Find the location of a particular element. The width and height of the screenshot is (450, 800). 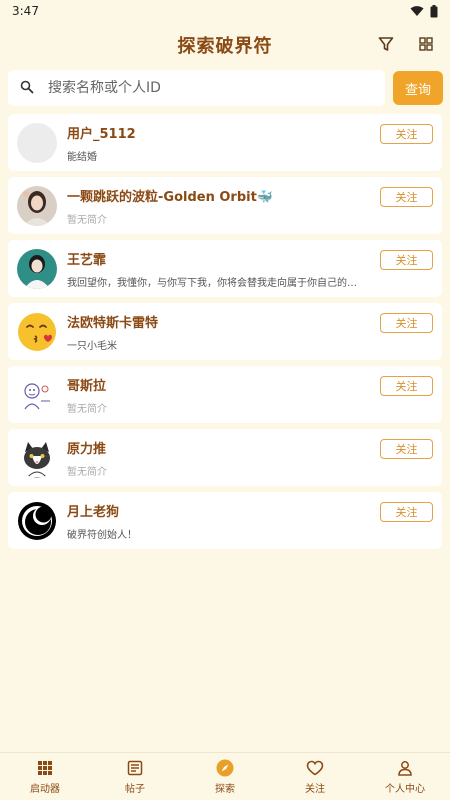

header-actions is located at coordinates (406, 44).